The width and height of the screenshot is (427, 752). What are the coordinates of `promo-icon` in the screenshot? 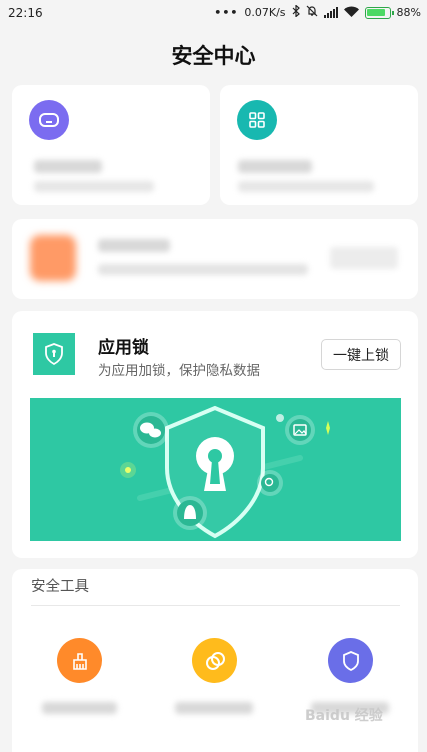 It's located at (53, 258).